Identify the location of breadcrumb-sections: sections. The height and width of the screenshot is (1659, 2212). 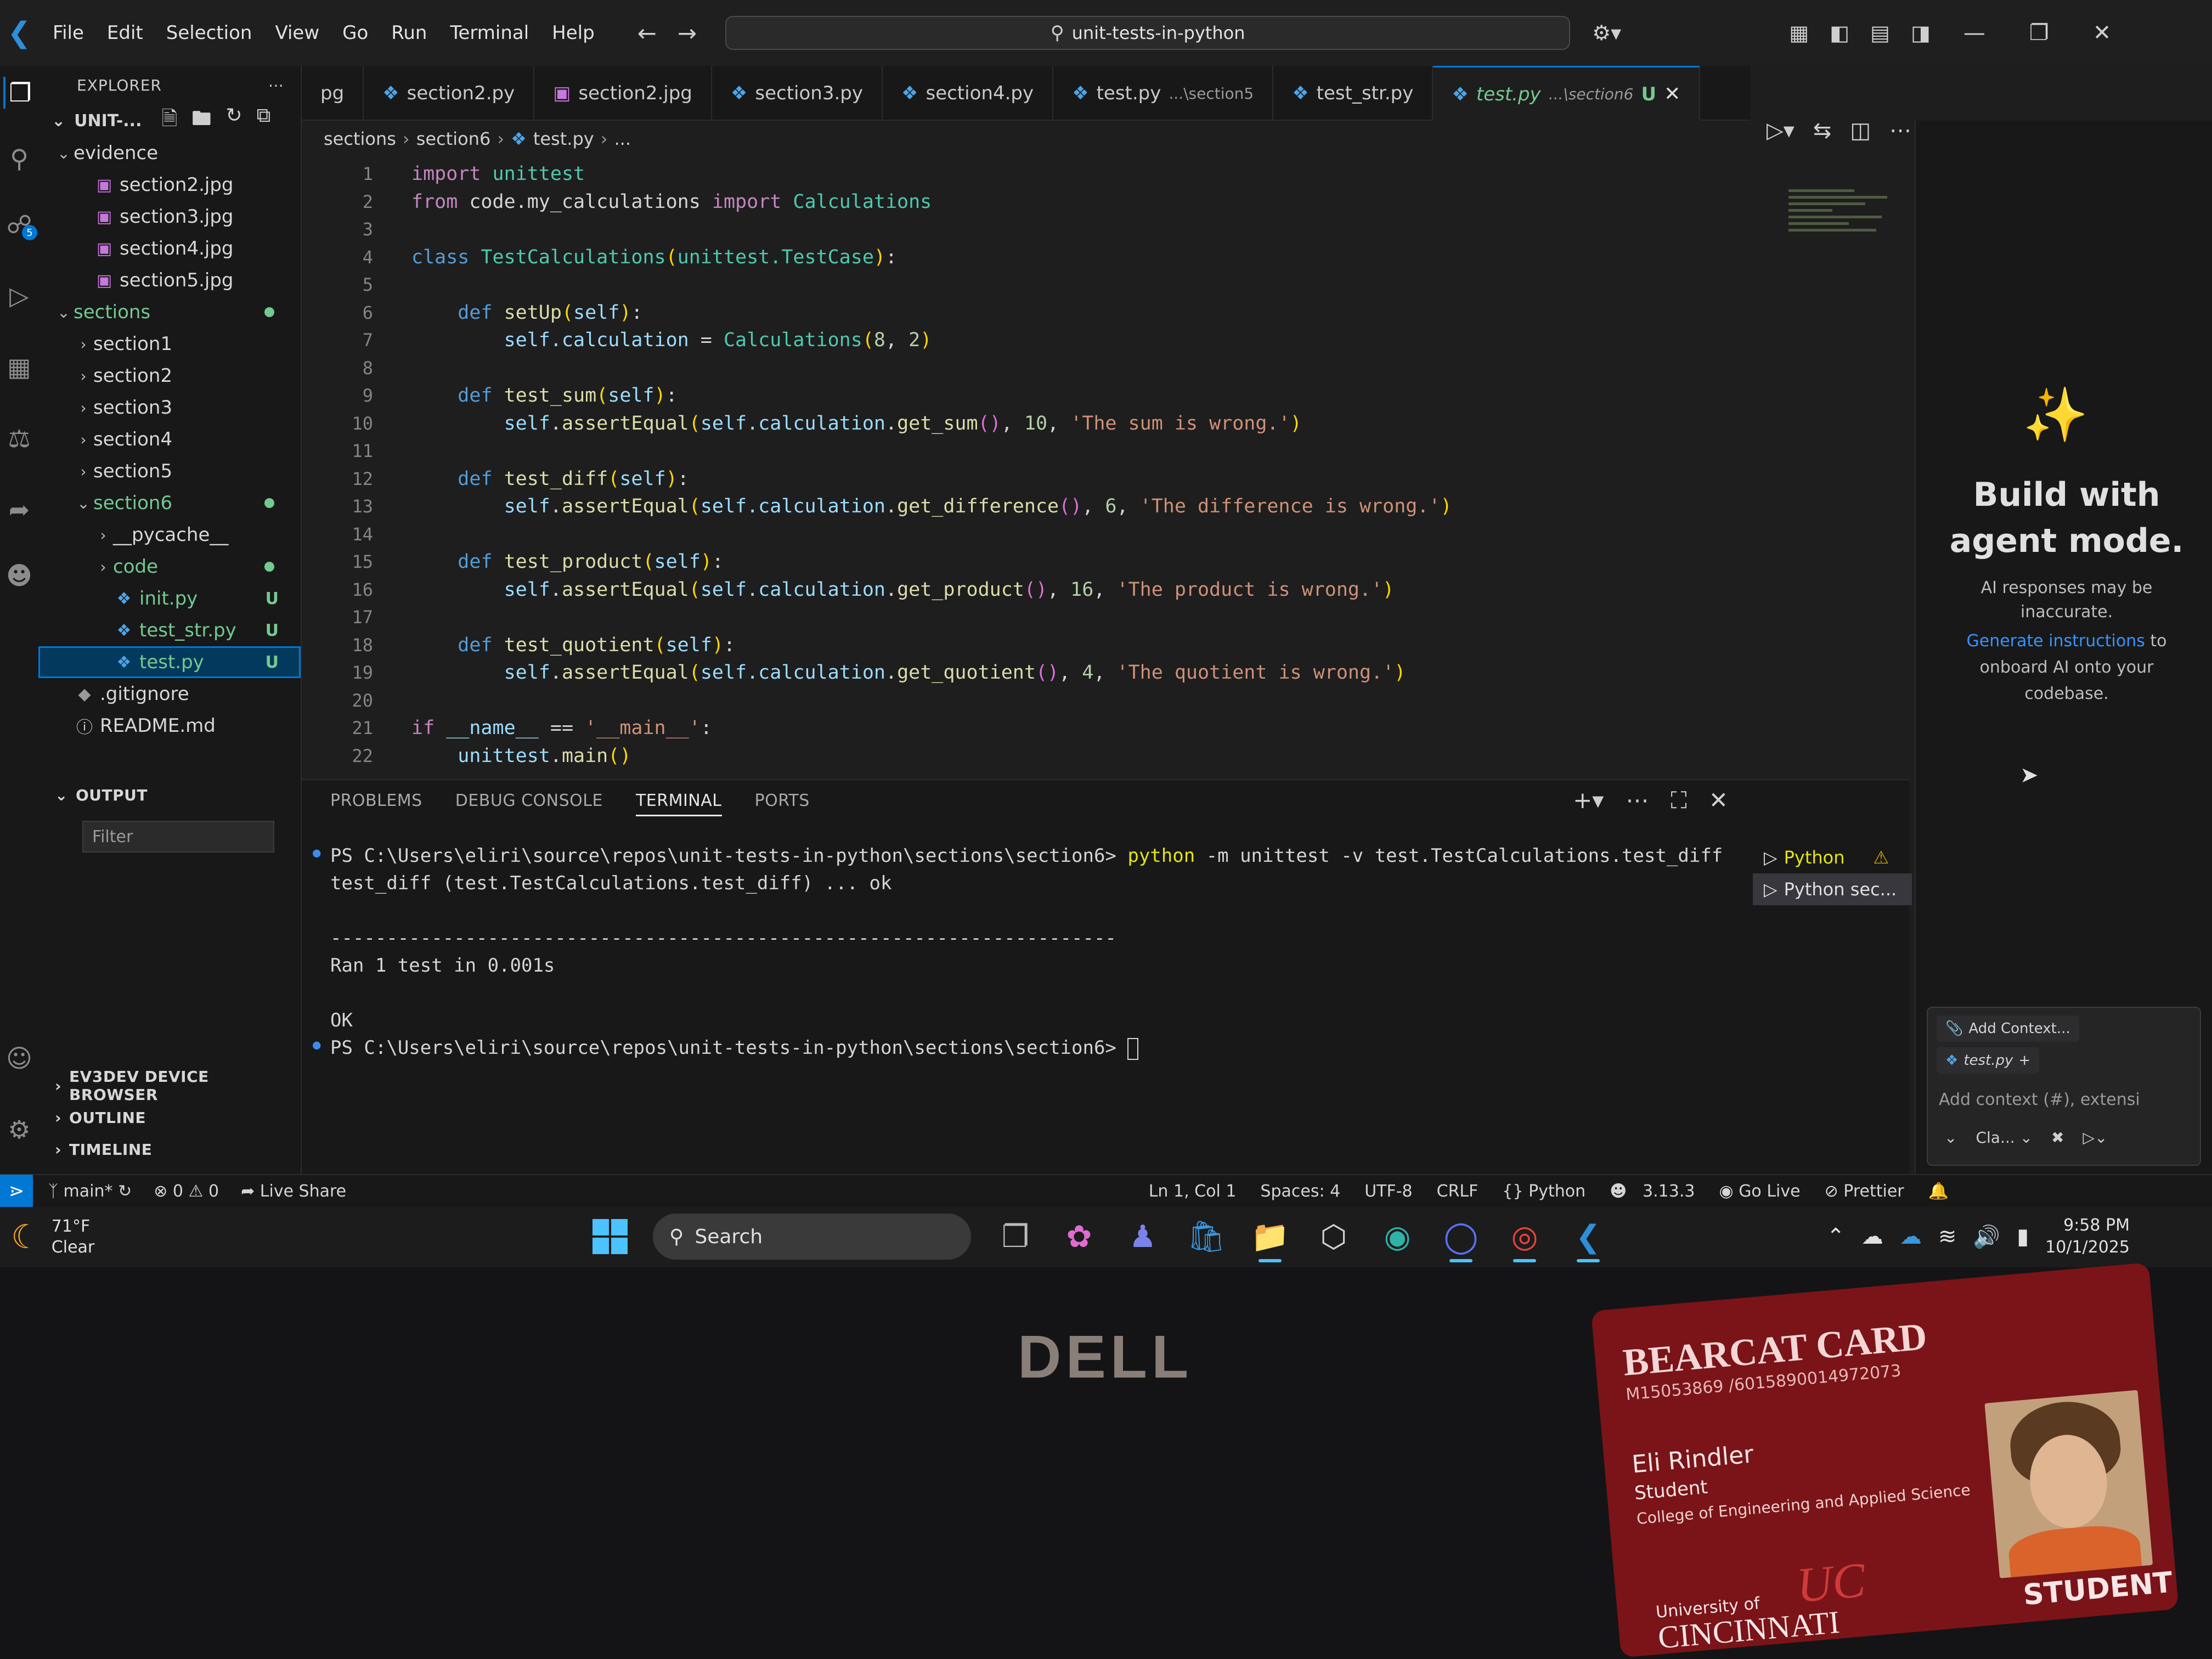
(360, 138).